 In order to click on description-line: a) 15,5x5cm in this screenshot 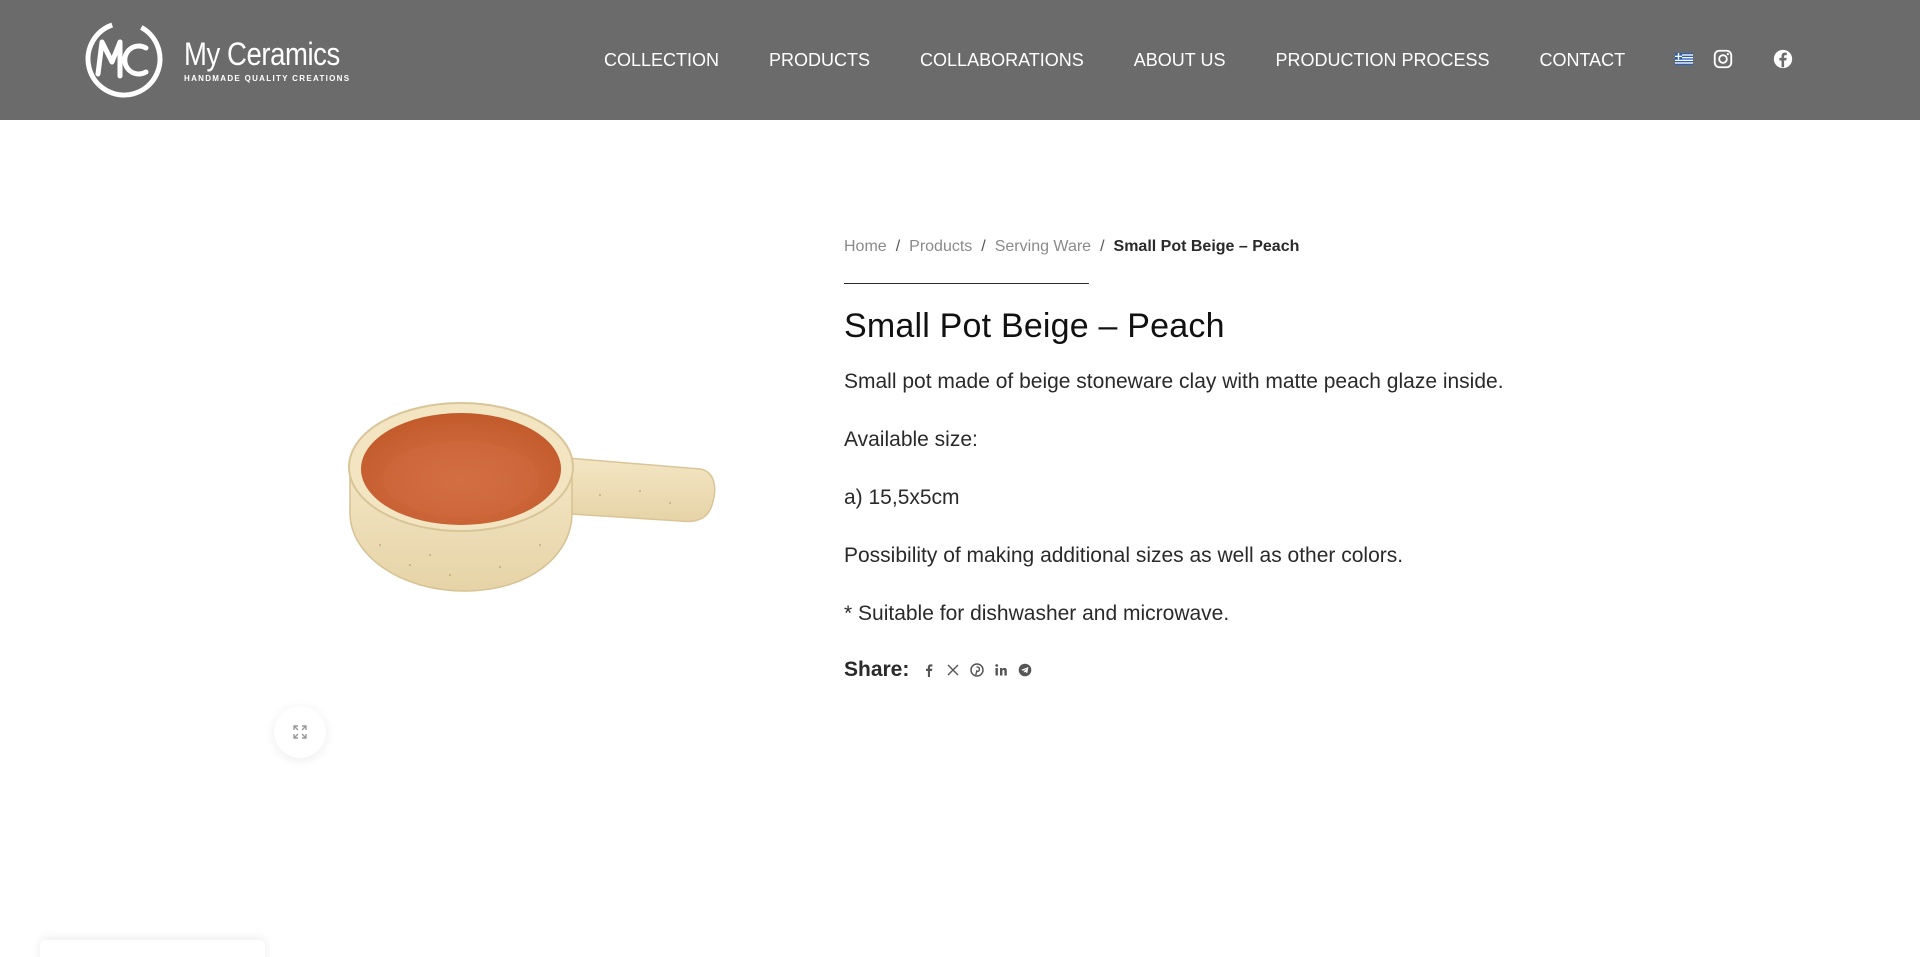, I will do `click(902, 497)`.